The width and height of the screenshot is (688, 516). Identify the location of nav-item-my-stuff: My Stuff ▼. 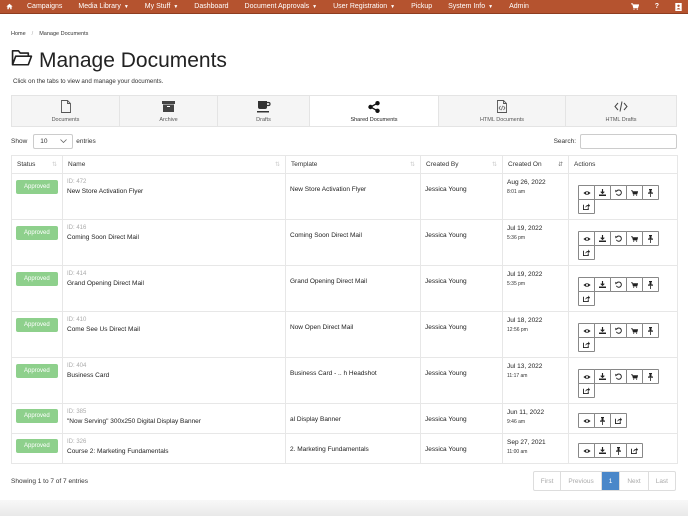
(162, 6).